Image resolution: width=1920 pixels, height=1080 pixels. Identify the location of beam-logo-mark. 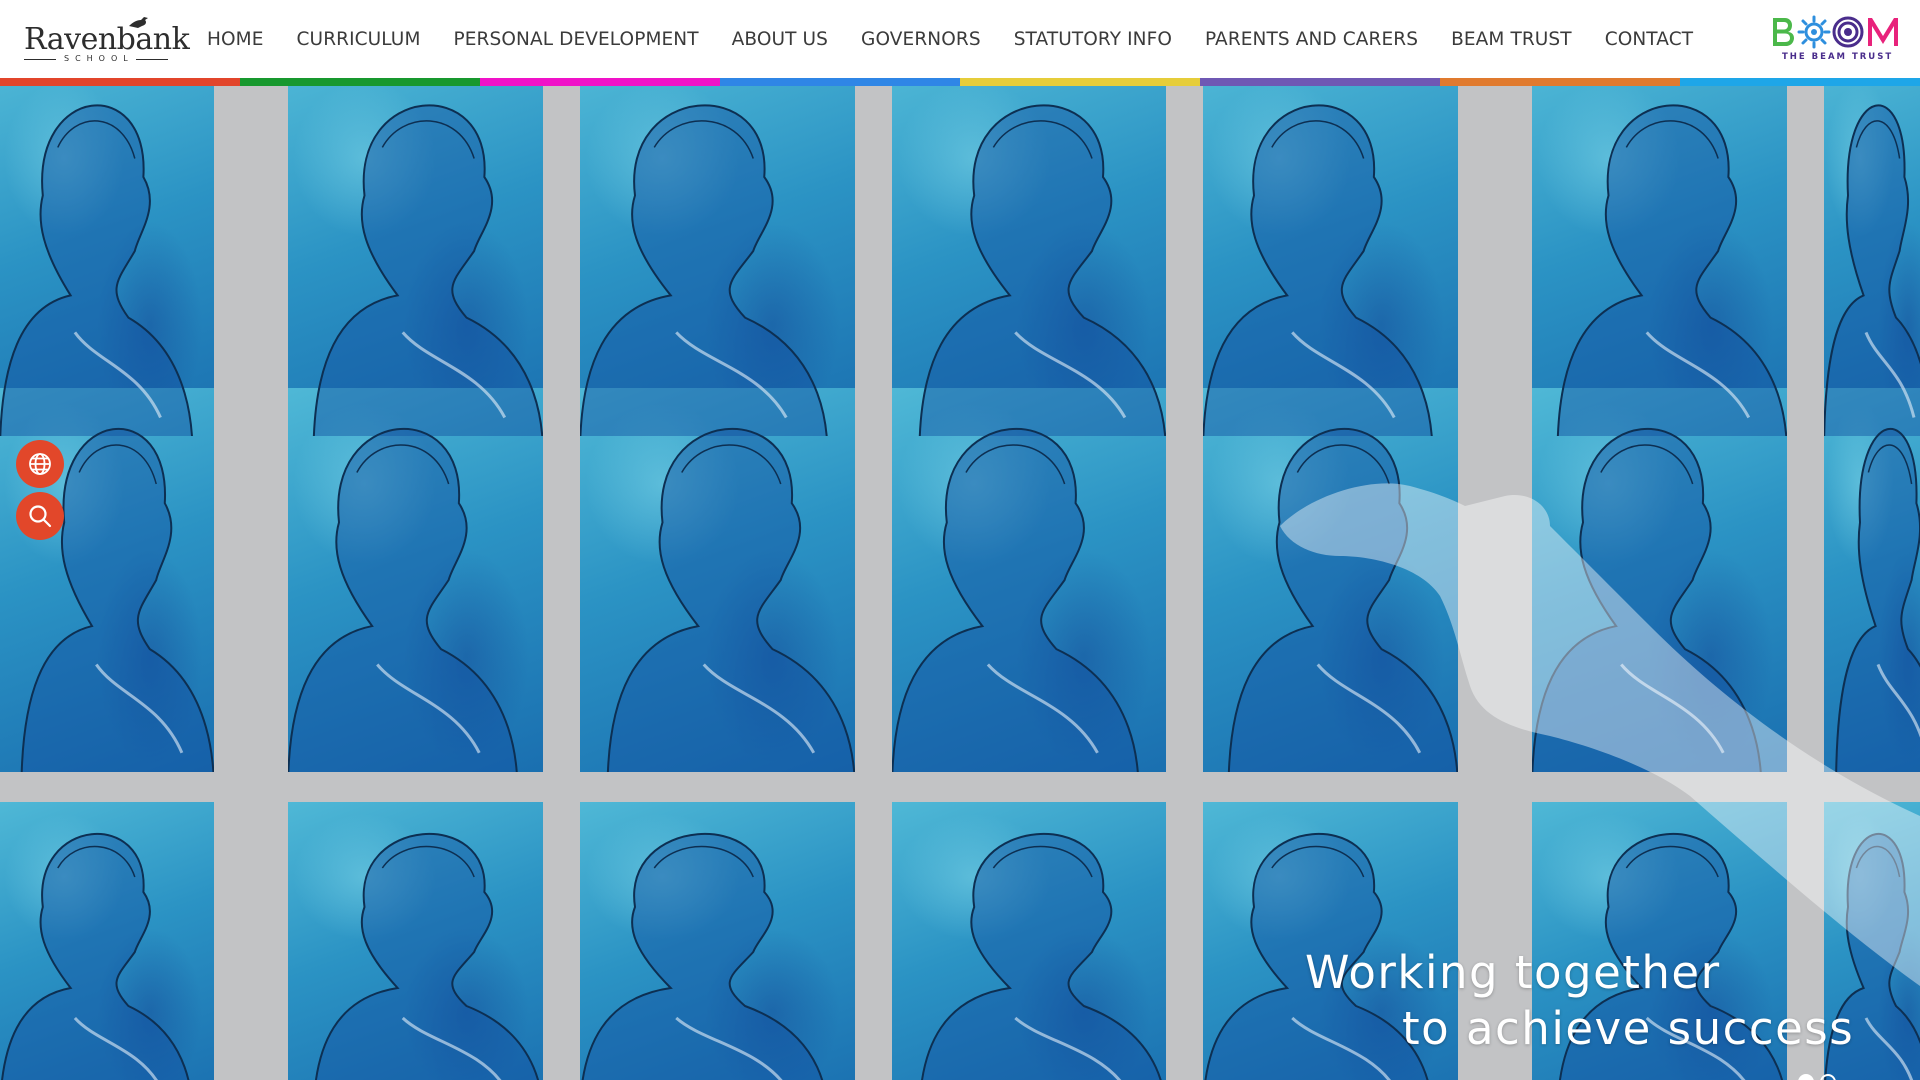
(1835, 32).